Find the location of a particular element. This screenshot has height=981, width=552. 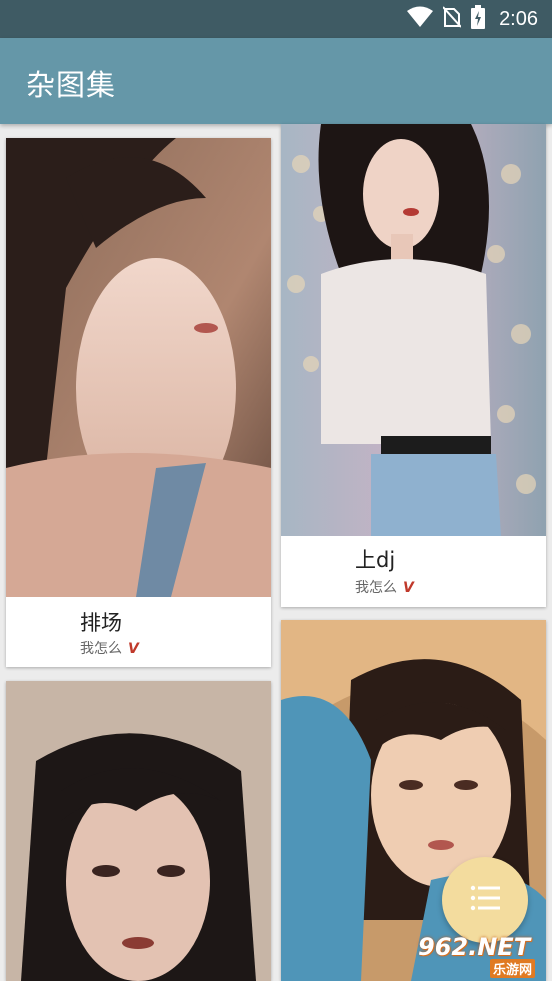

watermark-sub: 乐游网 is located at coordinates (513, 968).